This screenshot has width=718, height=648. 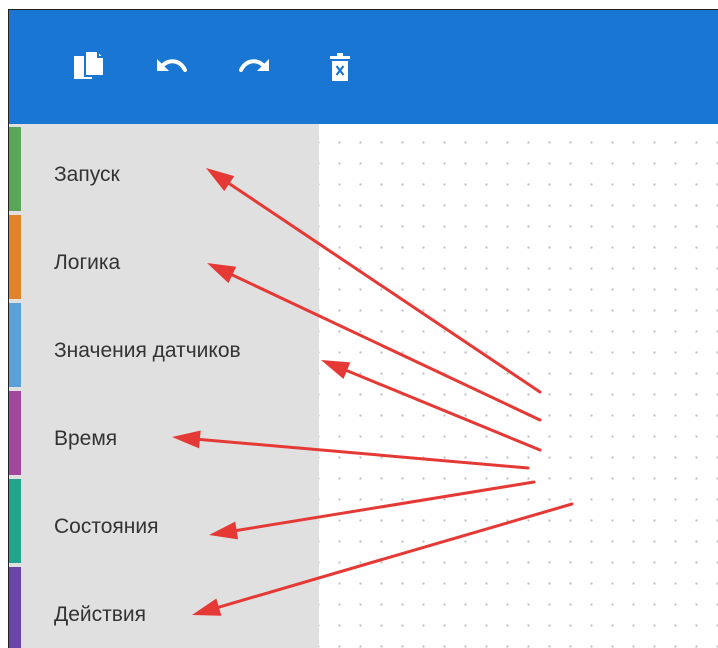 What do you see at coordinates (164, 171) in the screenshot?
I see `category-start: Запуск` at bounding box center [164, 171].